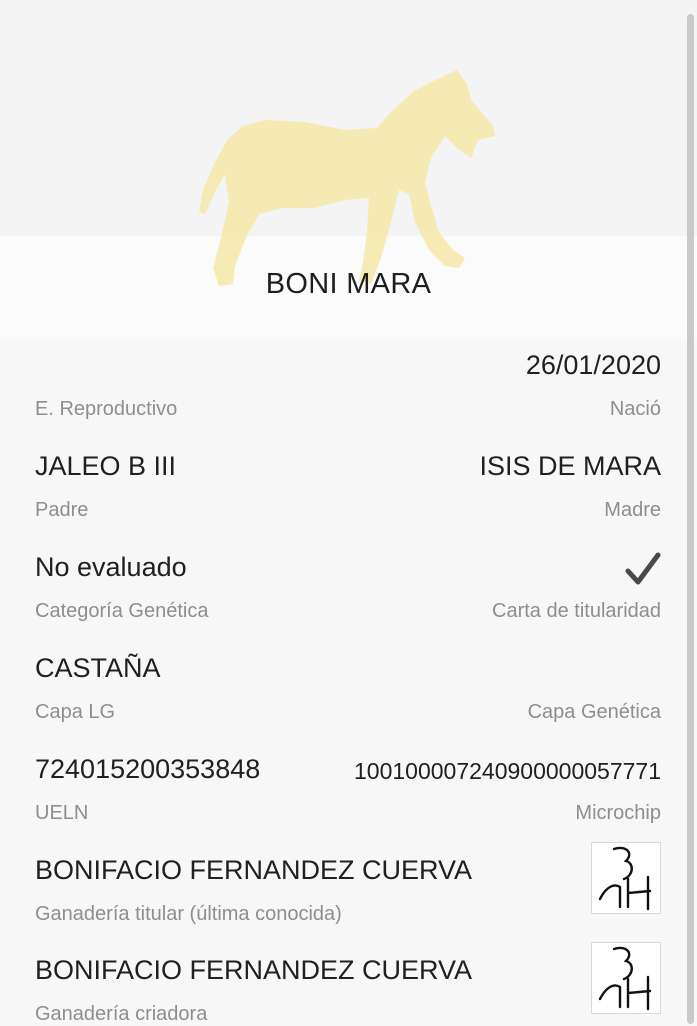 This screenshot has height=1026, width=697. Describe the element at coordinates (75, 712) in the screenshot. I see `coat-lg-label: Capa LG` at that location.